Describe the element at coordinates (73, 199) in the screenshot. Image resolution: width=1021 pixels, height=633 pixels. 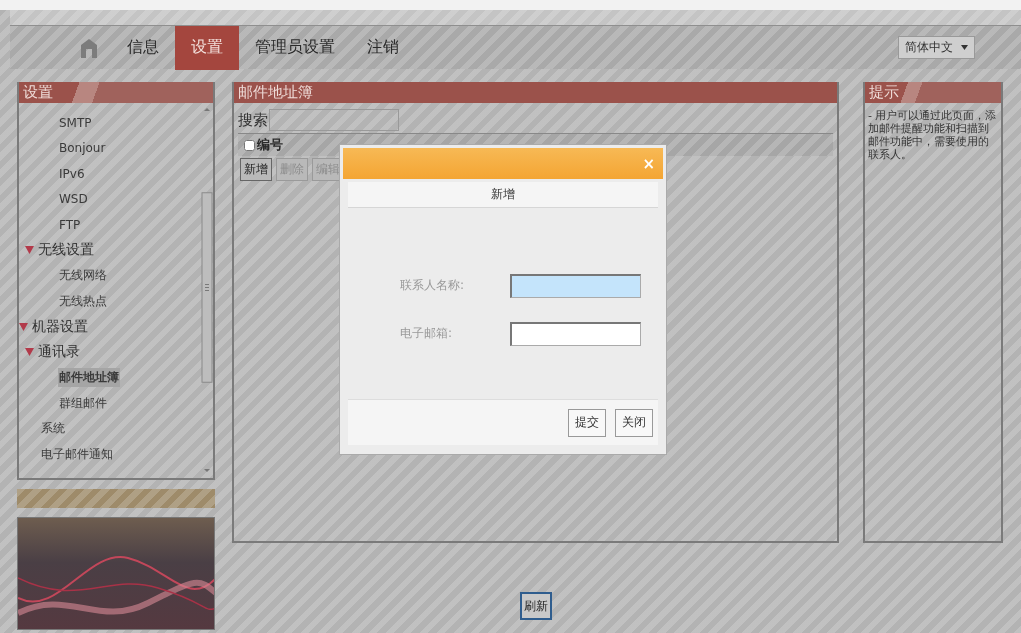
I see `tree-item: WSD` at that location.